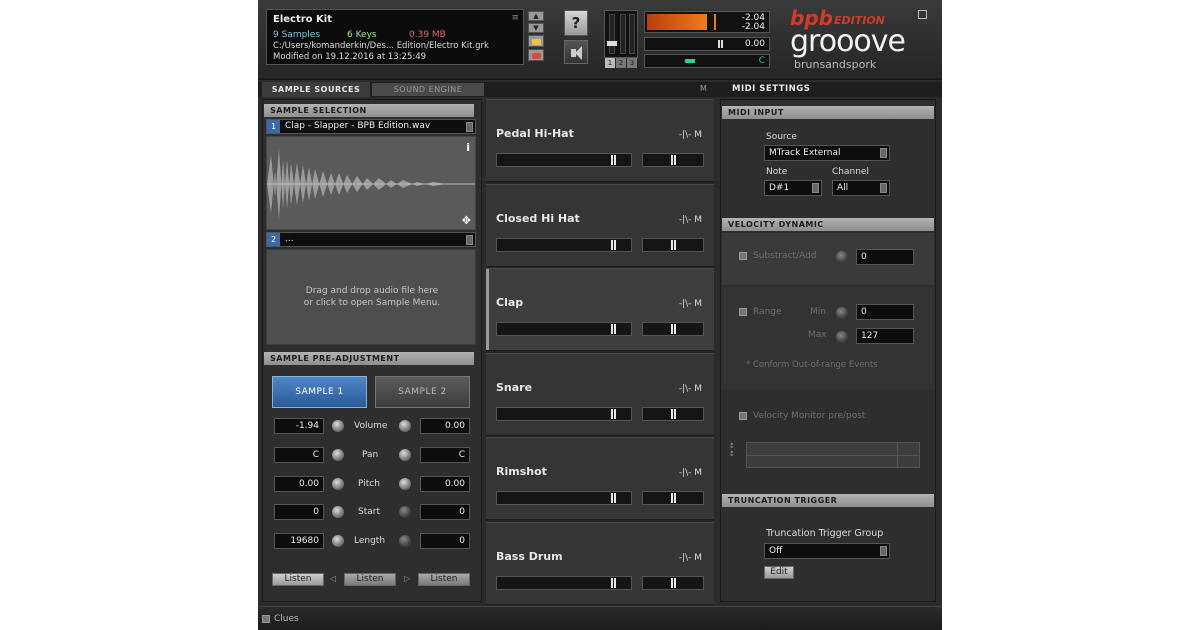 This screenshot has height=630, width=1200. What do you see at coordinates (371, 183) in the screenshot?
I see `waveform-display: i ✥` at bounding box center [371, 183].